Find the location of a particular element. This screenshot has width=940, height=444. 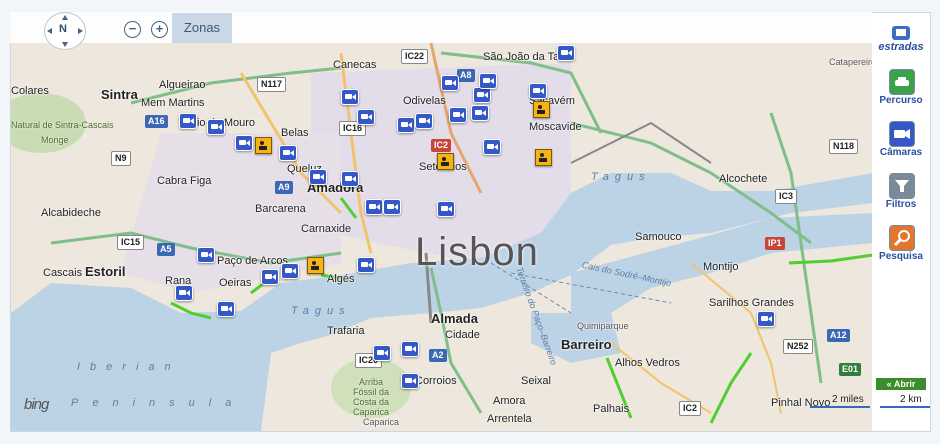

road-shield: N117 is located at coordinates (272, 84).